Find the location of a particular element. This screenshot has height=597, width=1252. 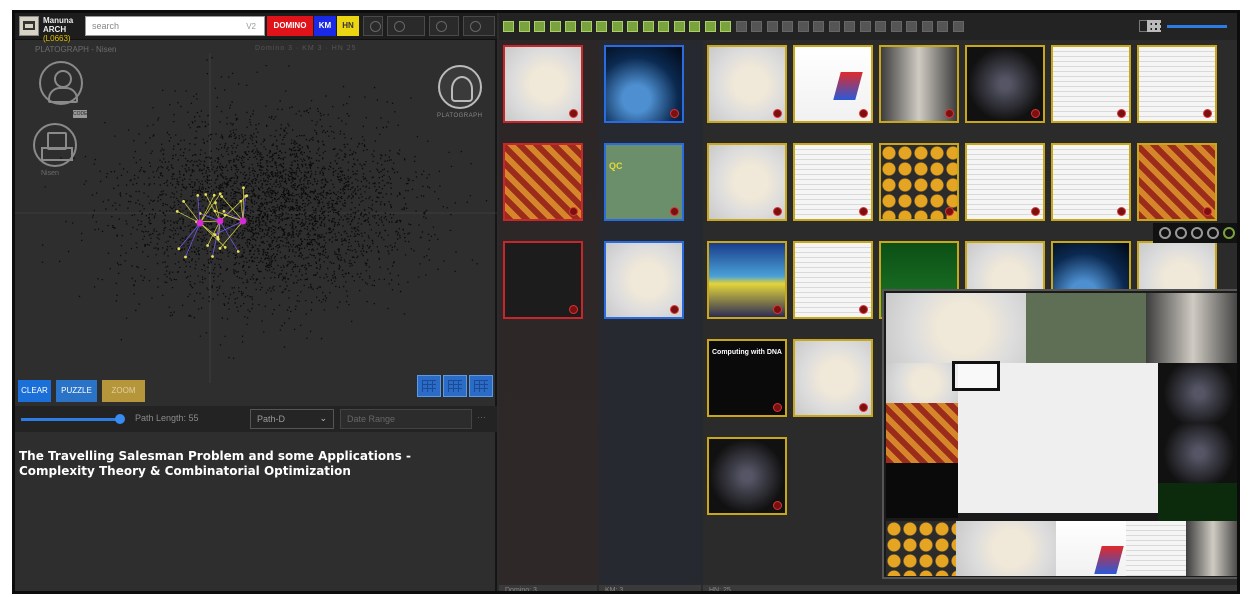

computer-avatar-icon is located at coordinates (55, 145).